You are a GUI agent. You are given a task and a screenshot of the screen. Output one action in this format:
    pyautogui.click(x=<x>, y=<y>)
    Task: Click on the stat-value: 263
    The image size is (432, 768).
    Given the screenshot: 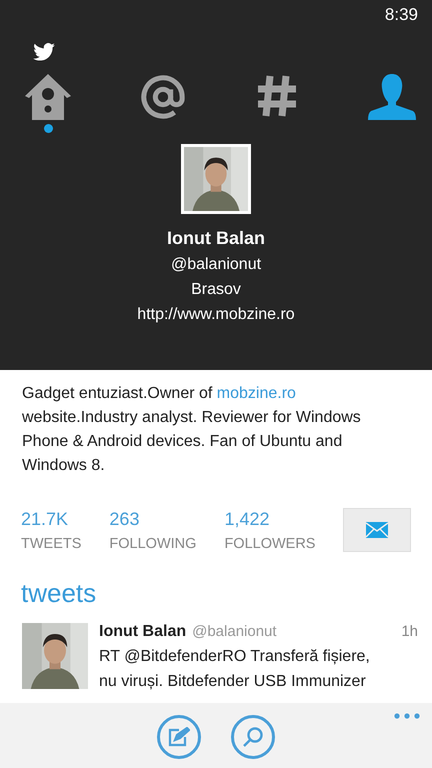 What is the action you would take?
    pyautogui.click(x=152, y=519)
    